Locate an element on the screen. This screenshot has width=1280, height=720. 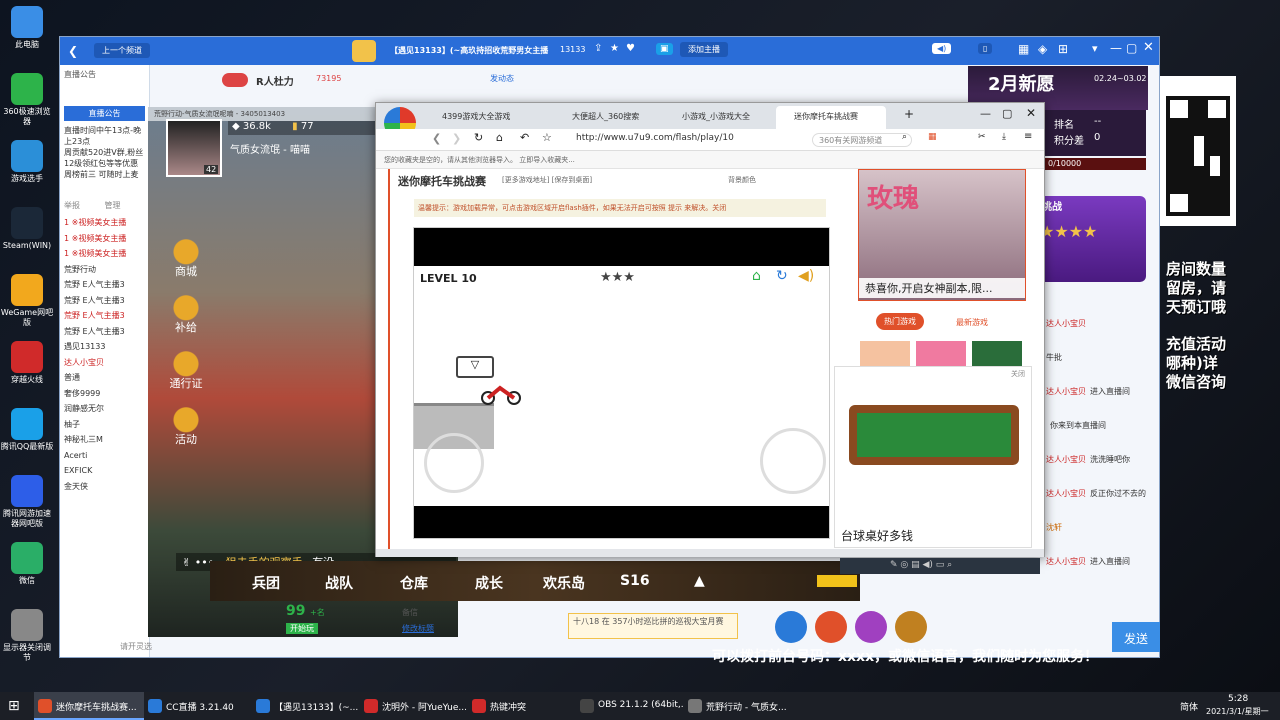
list-item: EXFICK is located at coordinates (104, 471).